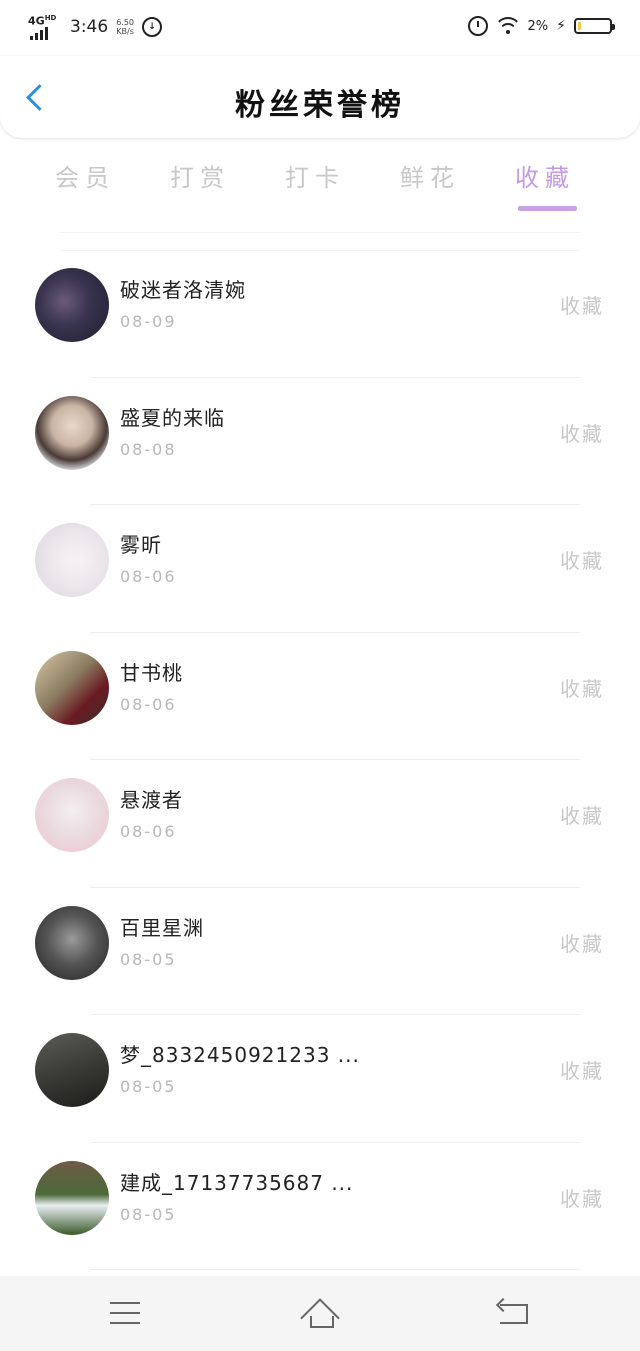 The width and height of the screenshot is (640, 1351). Describe the element at coordinates (151, 800) in the screenshot. I see `fan-name: 悬渡者` at that location.